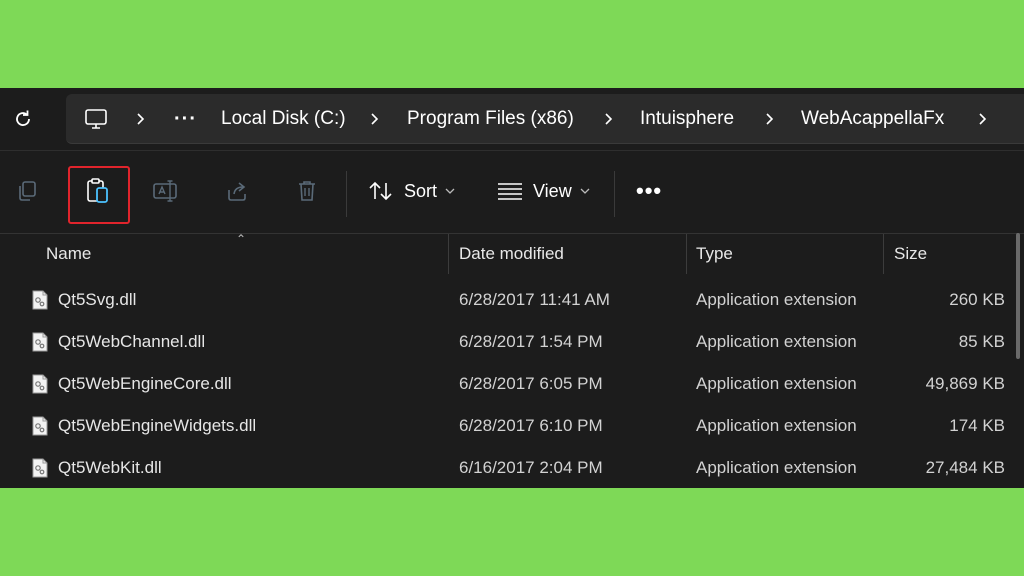 Image resolution: width=1024 pixels, height=576 pixels. I want to click on command-bar: Sort View •••, so click(512, 191).